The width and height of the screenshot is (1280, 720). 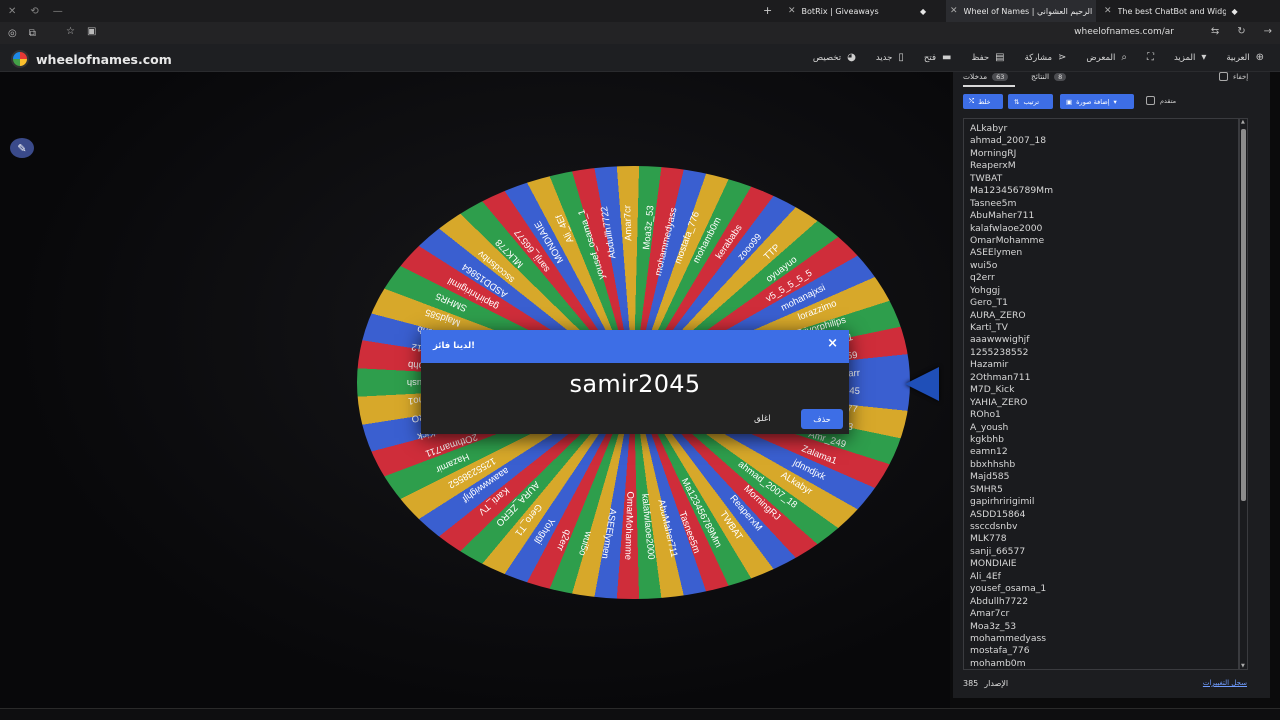 I want to click on results-count-badge: 8, so click(x=1060, y=76).